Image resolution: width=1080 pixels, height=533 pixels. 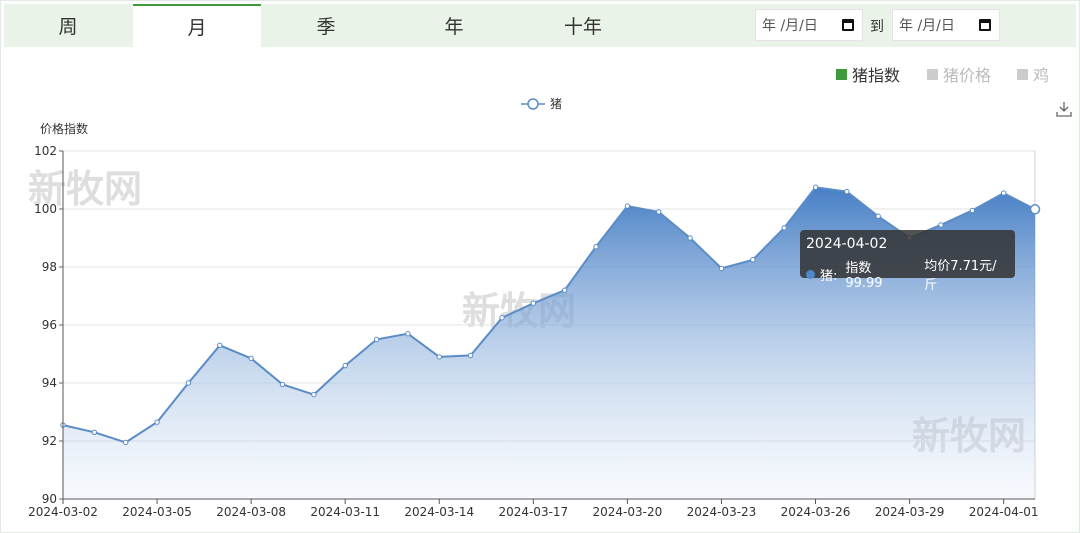 What do you see at coordinates (439, 512) in the screenshot?
I see `x-tick-label: 2024-03-14` at bounding box center [439, 512].